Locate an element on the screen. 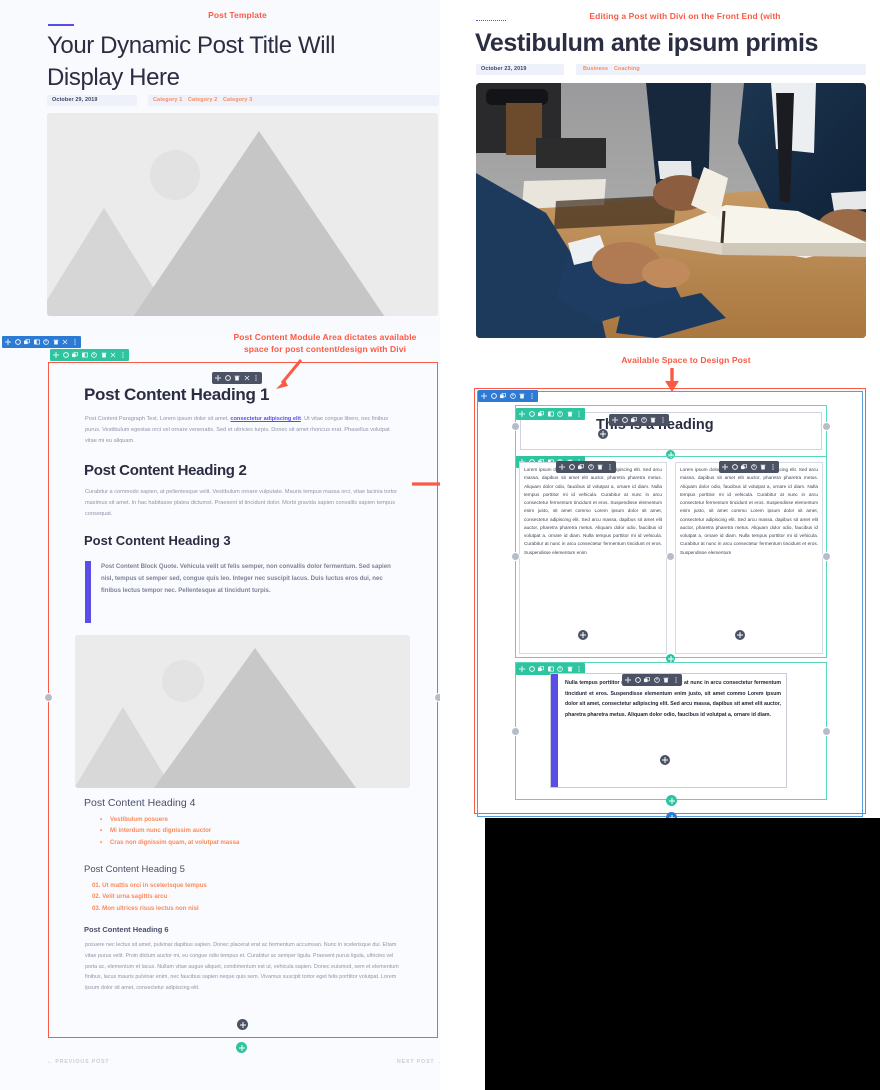  module-toolbar-col-left is located at coordinates (586, 467).